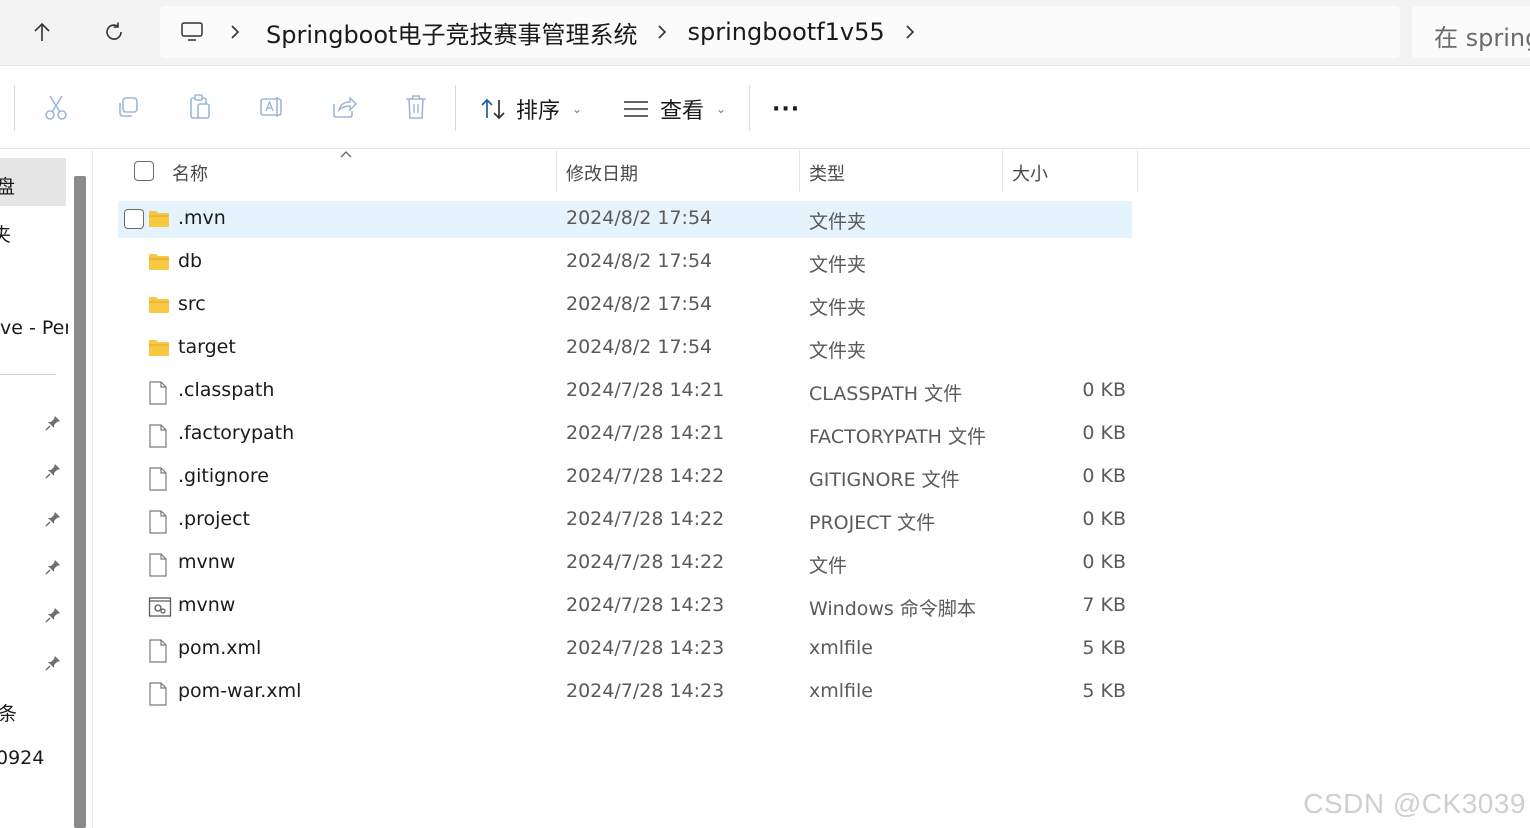 Image resolution: width=1530 pixels, height=828 pixels. Describe the element at coordinates (602, 173) in the screenshot. I see `column-modified: 修改日期` at that location.